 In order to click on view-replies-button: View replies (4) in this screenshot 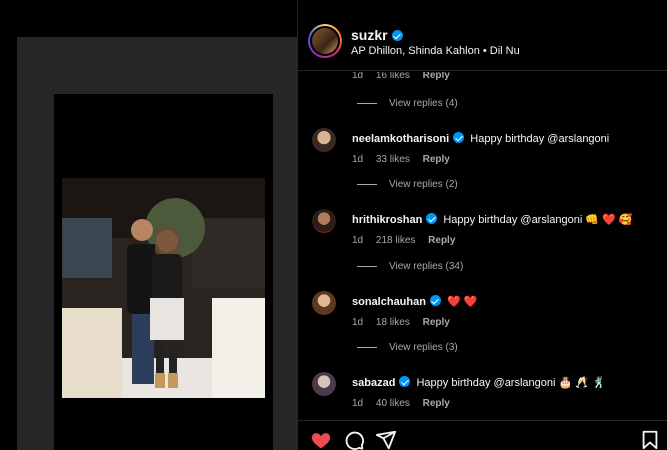, I will do `click(407, 103)`.